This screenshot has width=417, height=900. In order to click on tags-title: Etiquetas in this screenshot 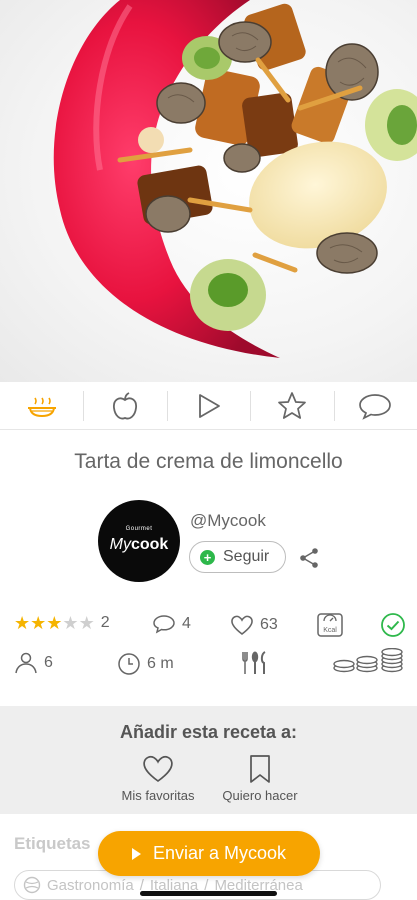, I will do `click(52, 843)`.